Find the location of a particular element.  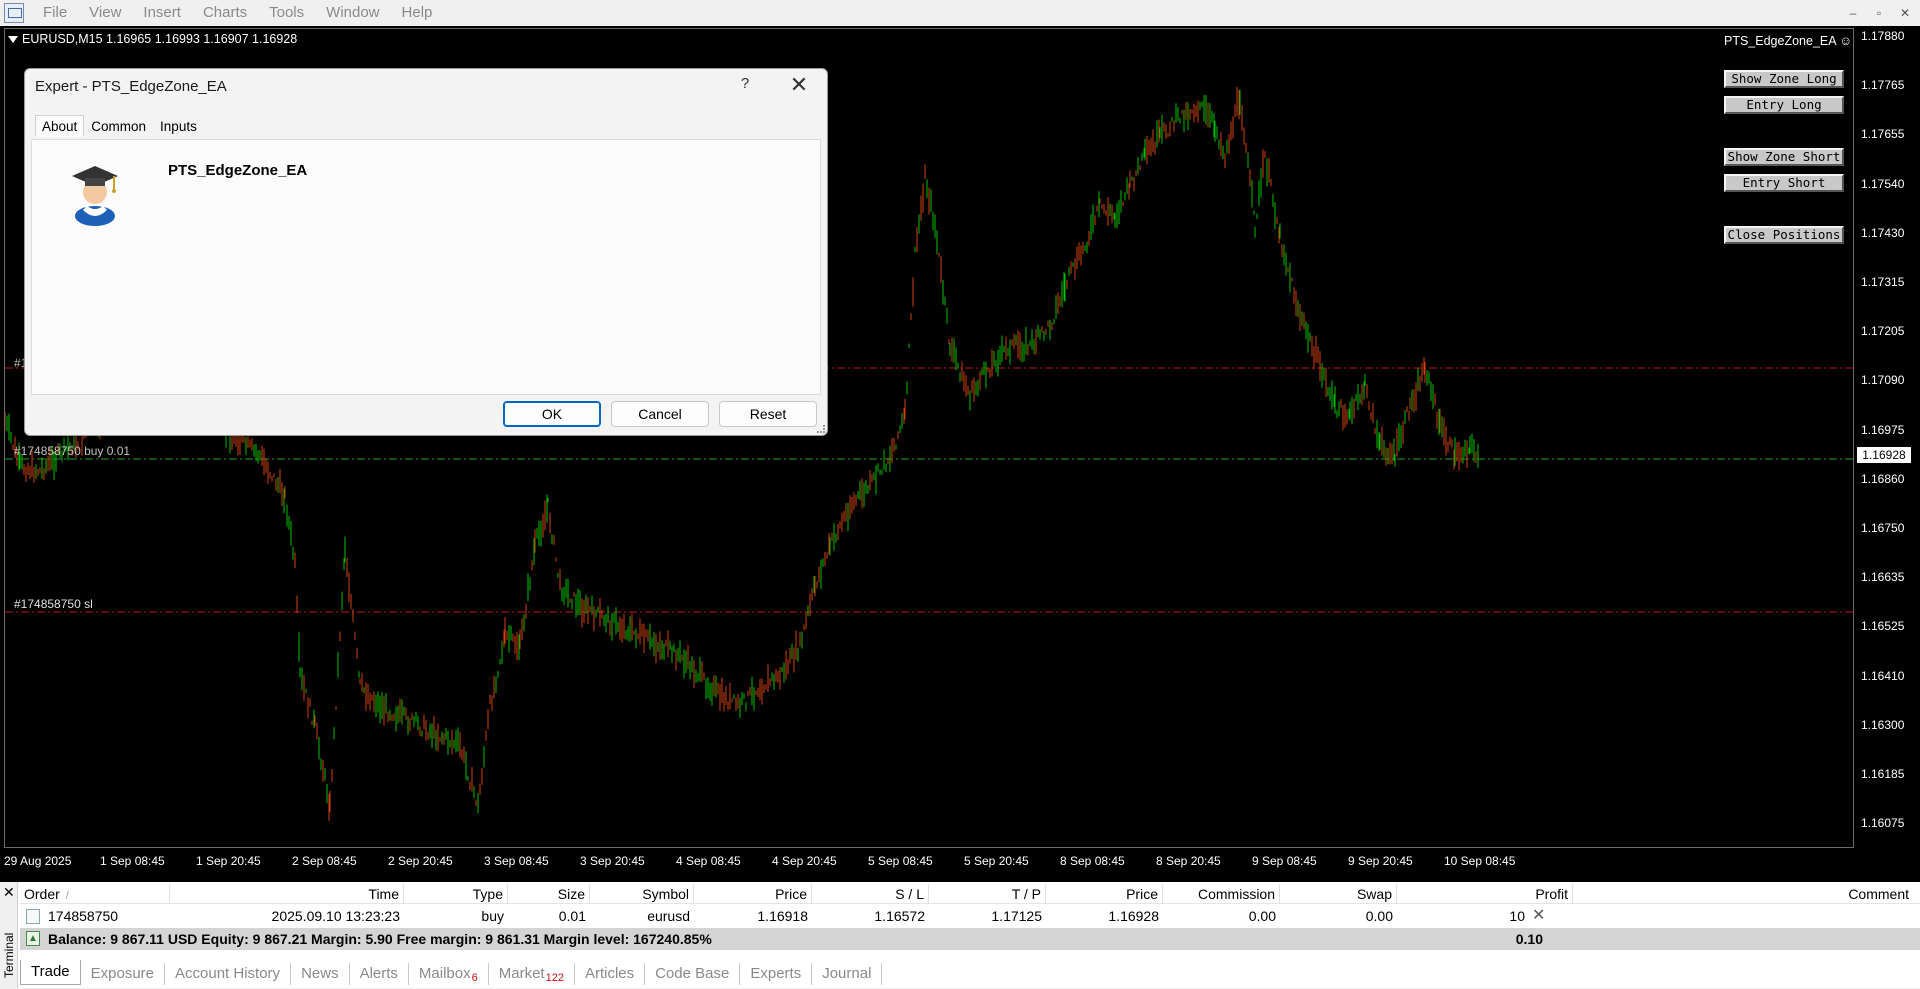

tab-mailbox: Mailbox6 is located at coordinates (449, 974).